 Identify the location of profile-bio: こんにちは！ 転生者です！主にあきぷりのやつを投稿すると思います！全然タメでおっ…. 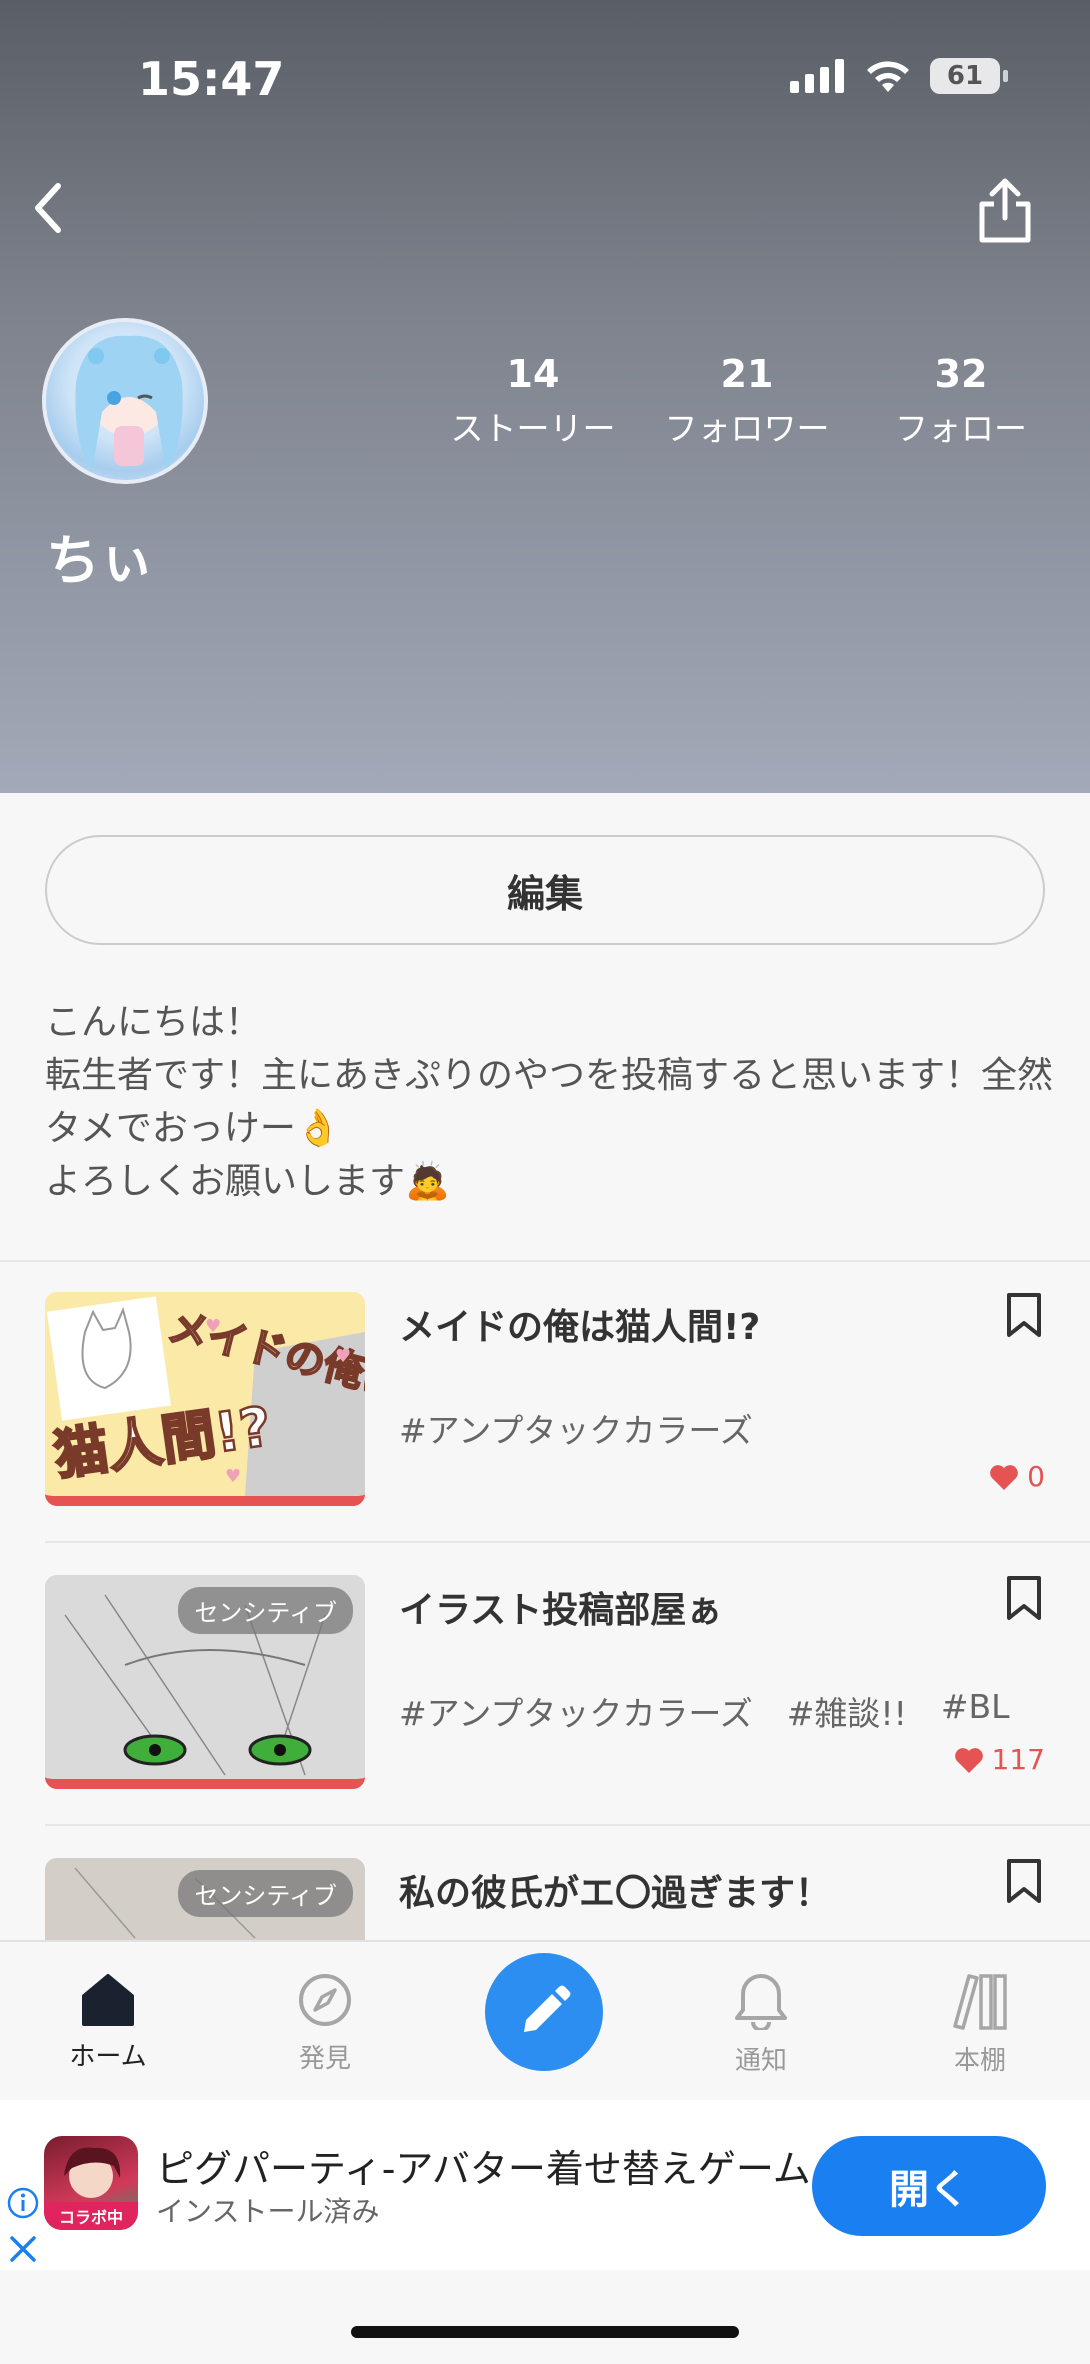
(549, 1102).